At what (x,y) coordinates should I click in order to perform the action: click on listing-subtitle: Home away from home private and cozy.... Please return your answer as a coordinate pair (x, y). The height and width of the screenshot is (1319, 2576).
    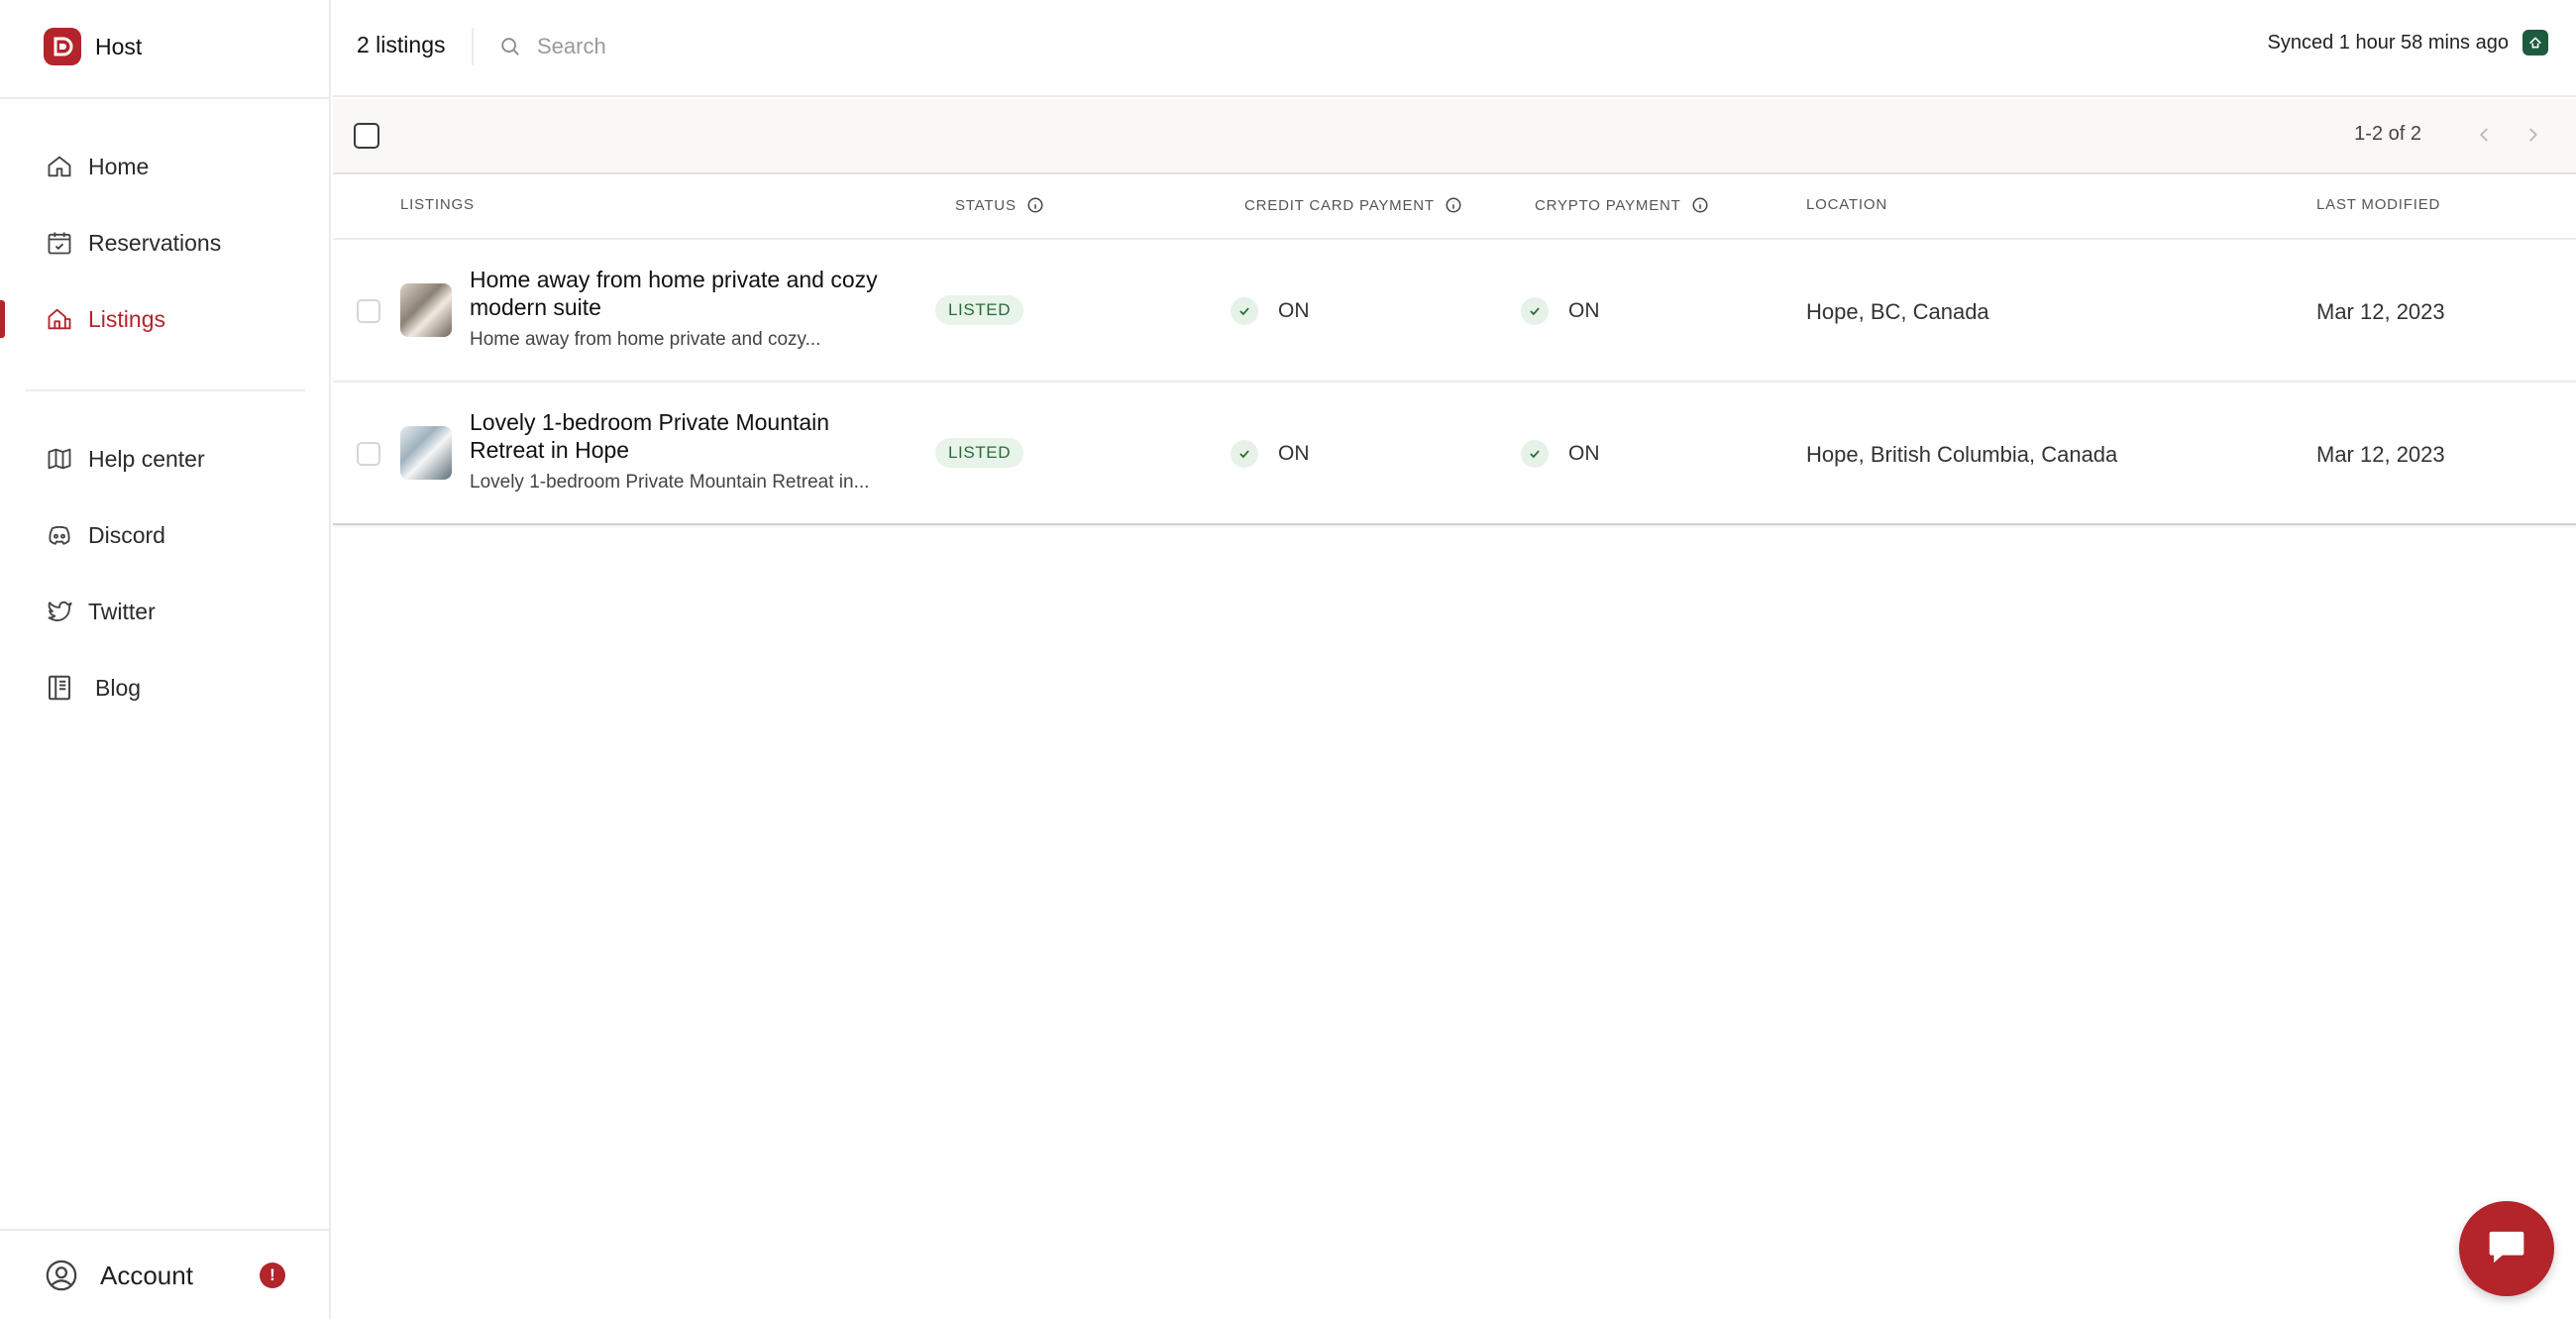
    Looking at the image, I should click on (645, 339).